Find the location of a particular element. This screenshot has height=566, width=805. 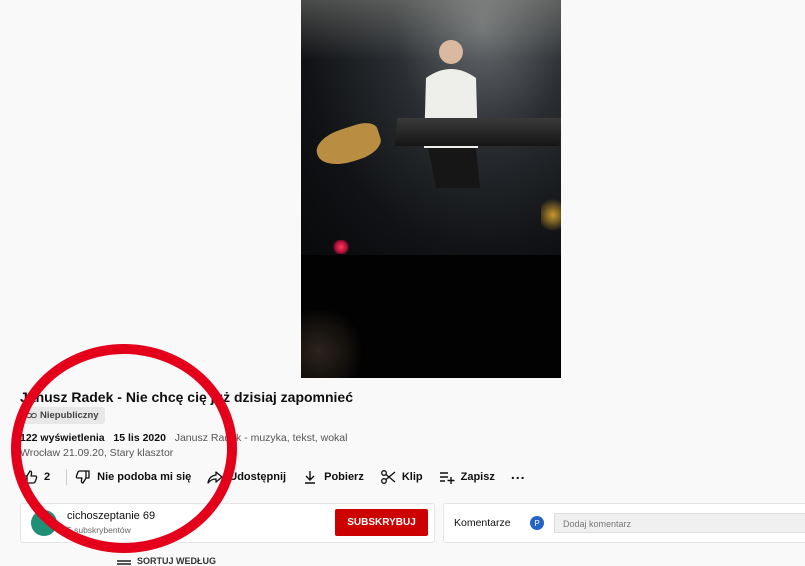

download-label: Pobierz is located at coordinates (344, 477).